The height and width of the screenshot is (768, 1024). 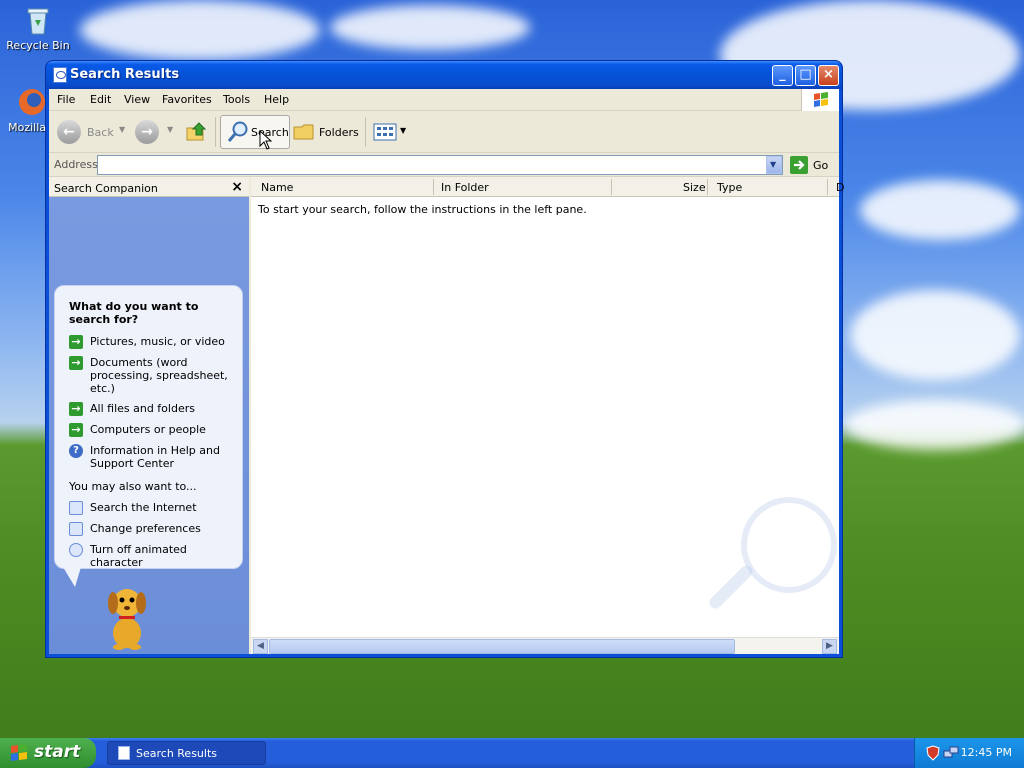 I want to click on search-window-icon, so click(x=124, y=753).